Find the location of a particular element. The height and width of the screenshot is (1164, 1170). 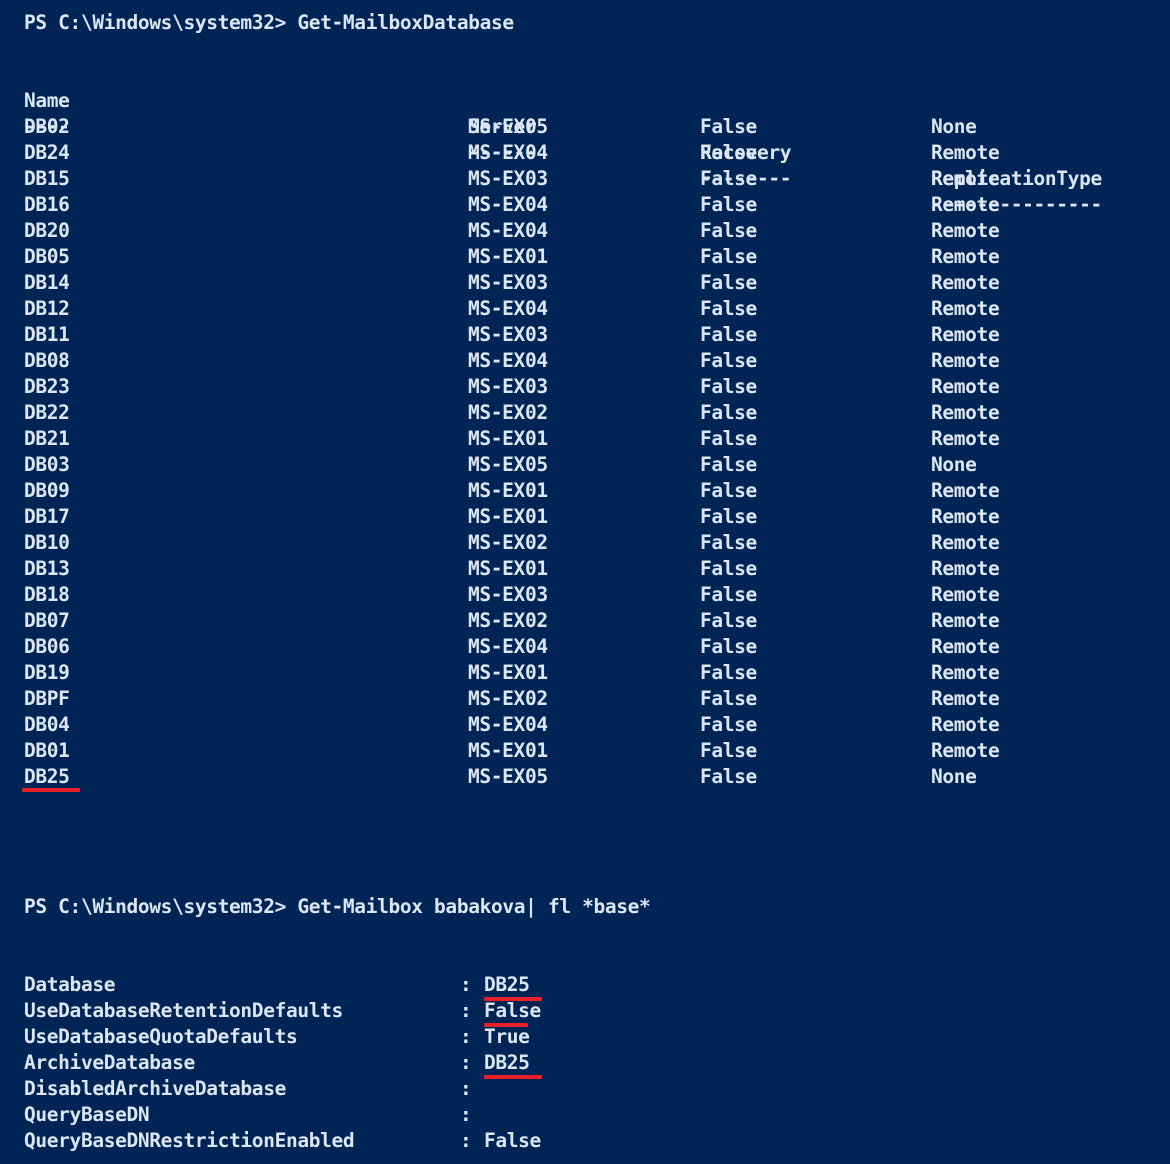

property-key: QueryBaseDN is located at coordinates (87, 1114).